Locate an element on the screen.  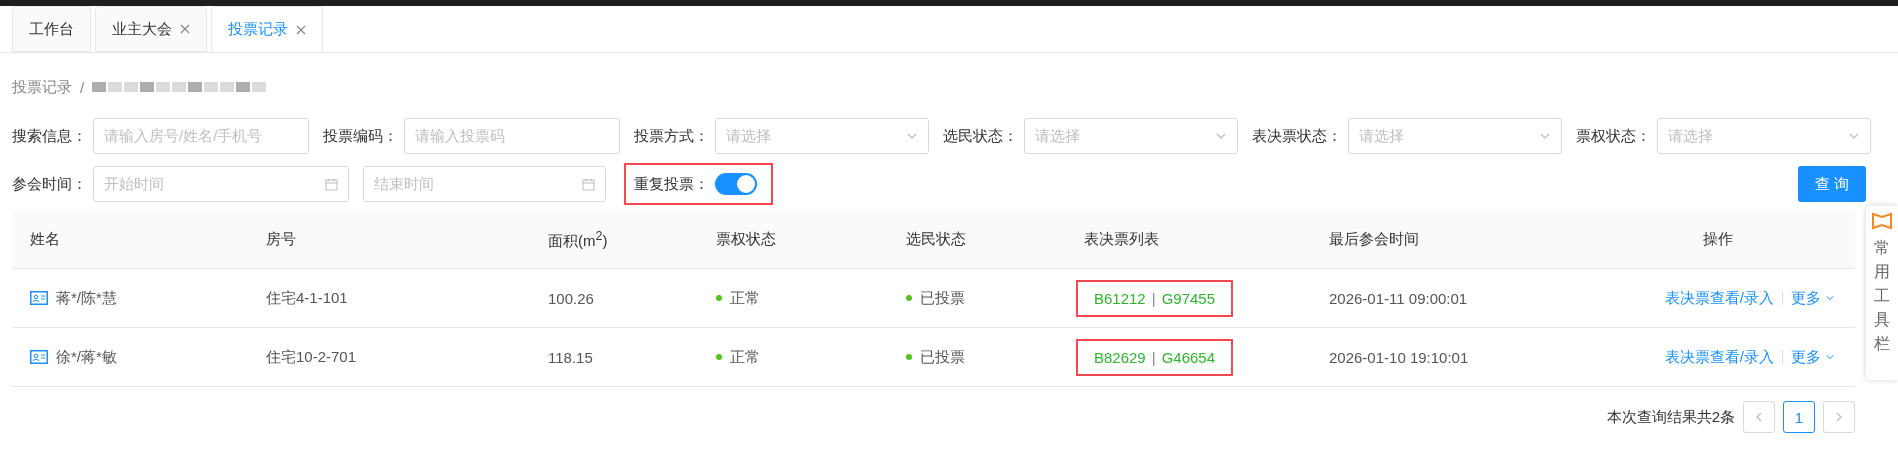
ticket-code: G46654 is located at coordinates (1188, 357).